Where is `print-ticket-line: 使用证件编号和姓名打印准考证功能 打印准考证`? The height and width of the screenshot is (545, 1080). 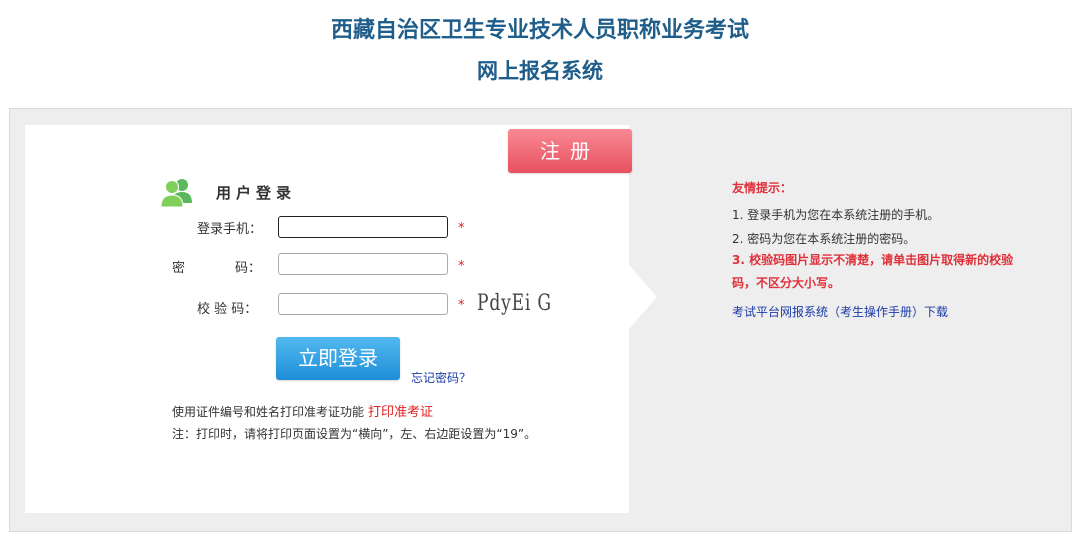 print-ticket-line: 使用证件编号和姓名打印准考证功能 打印准考证 is located at coordinates (302, 410).